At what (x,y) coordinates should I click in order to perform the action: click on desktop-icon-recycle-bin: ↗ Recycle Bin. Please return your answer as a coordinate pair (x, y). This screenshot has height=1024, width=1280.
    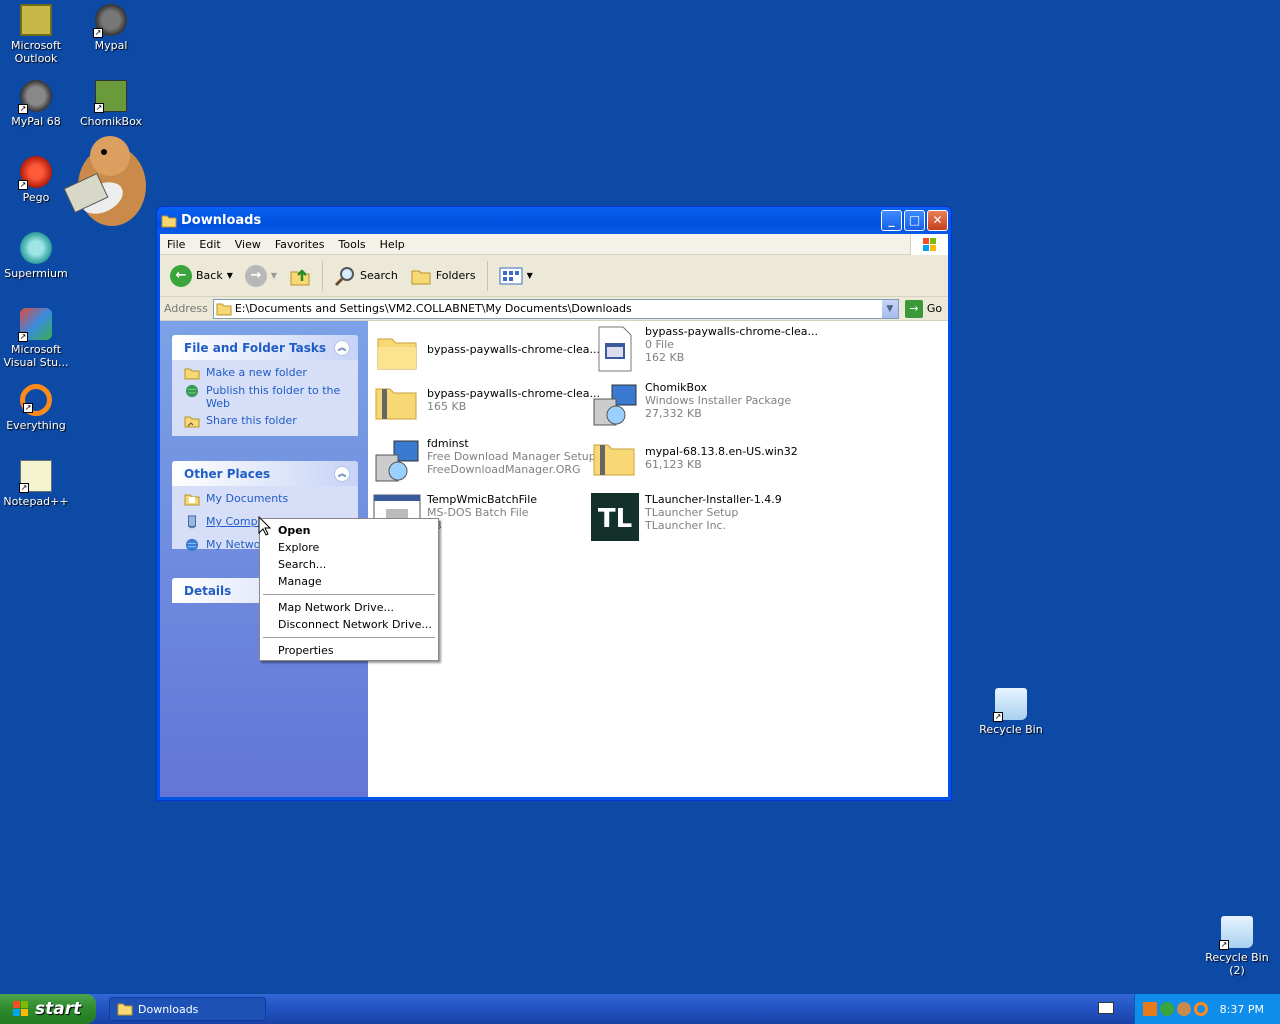
    Looking at the image, I should click on (1011, 712).